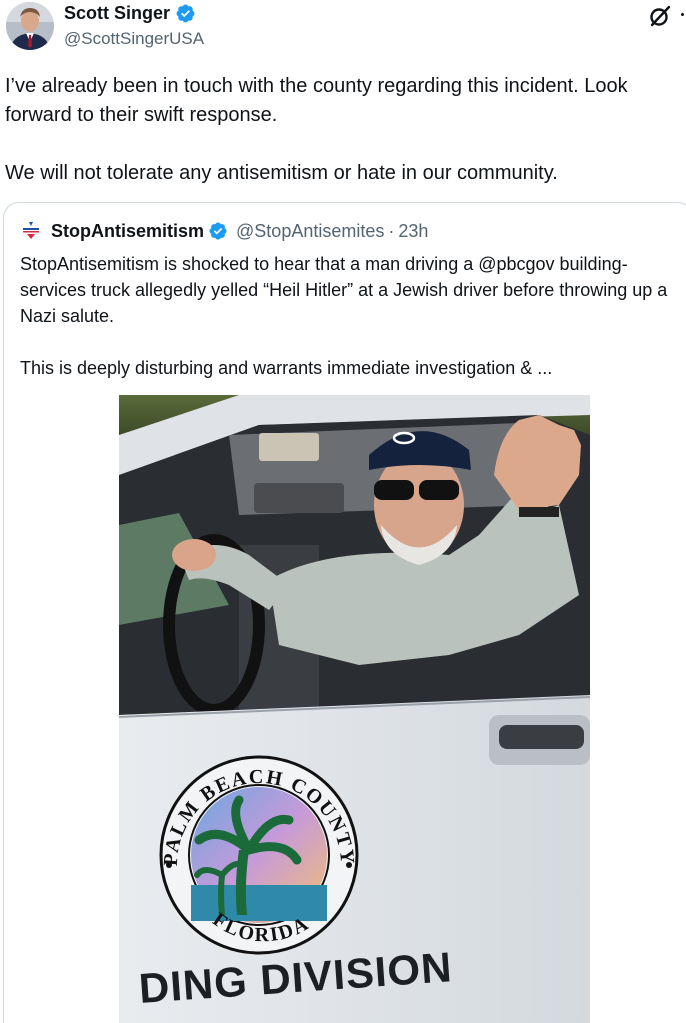 Image resolution: width=686 pixels, height=1023 pixels. Describe the element at coordinates (117, 13) in the screenshot. I see `author-display-name: Scott Singer` at that location.